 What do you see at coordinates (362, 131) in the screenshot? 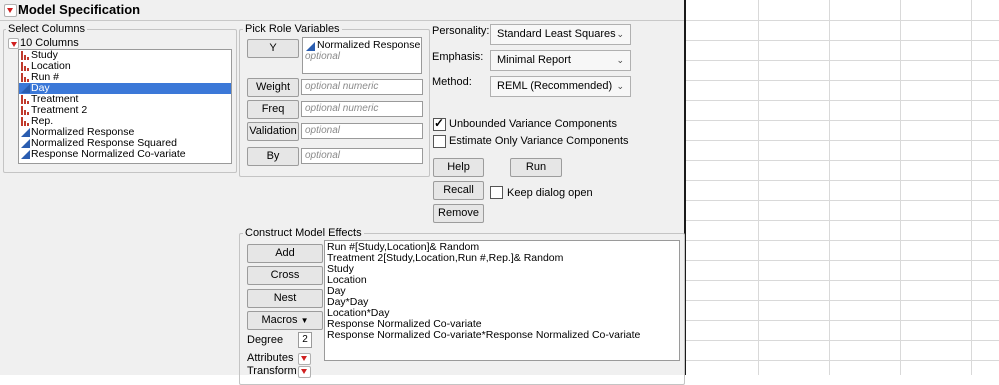
I see `validation-role-field: optional` at bounding box center [362, 131].